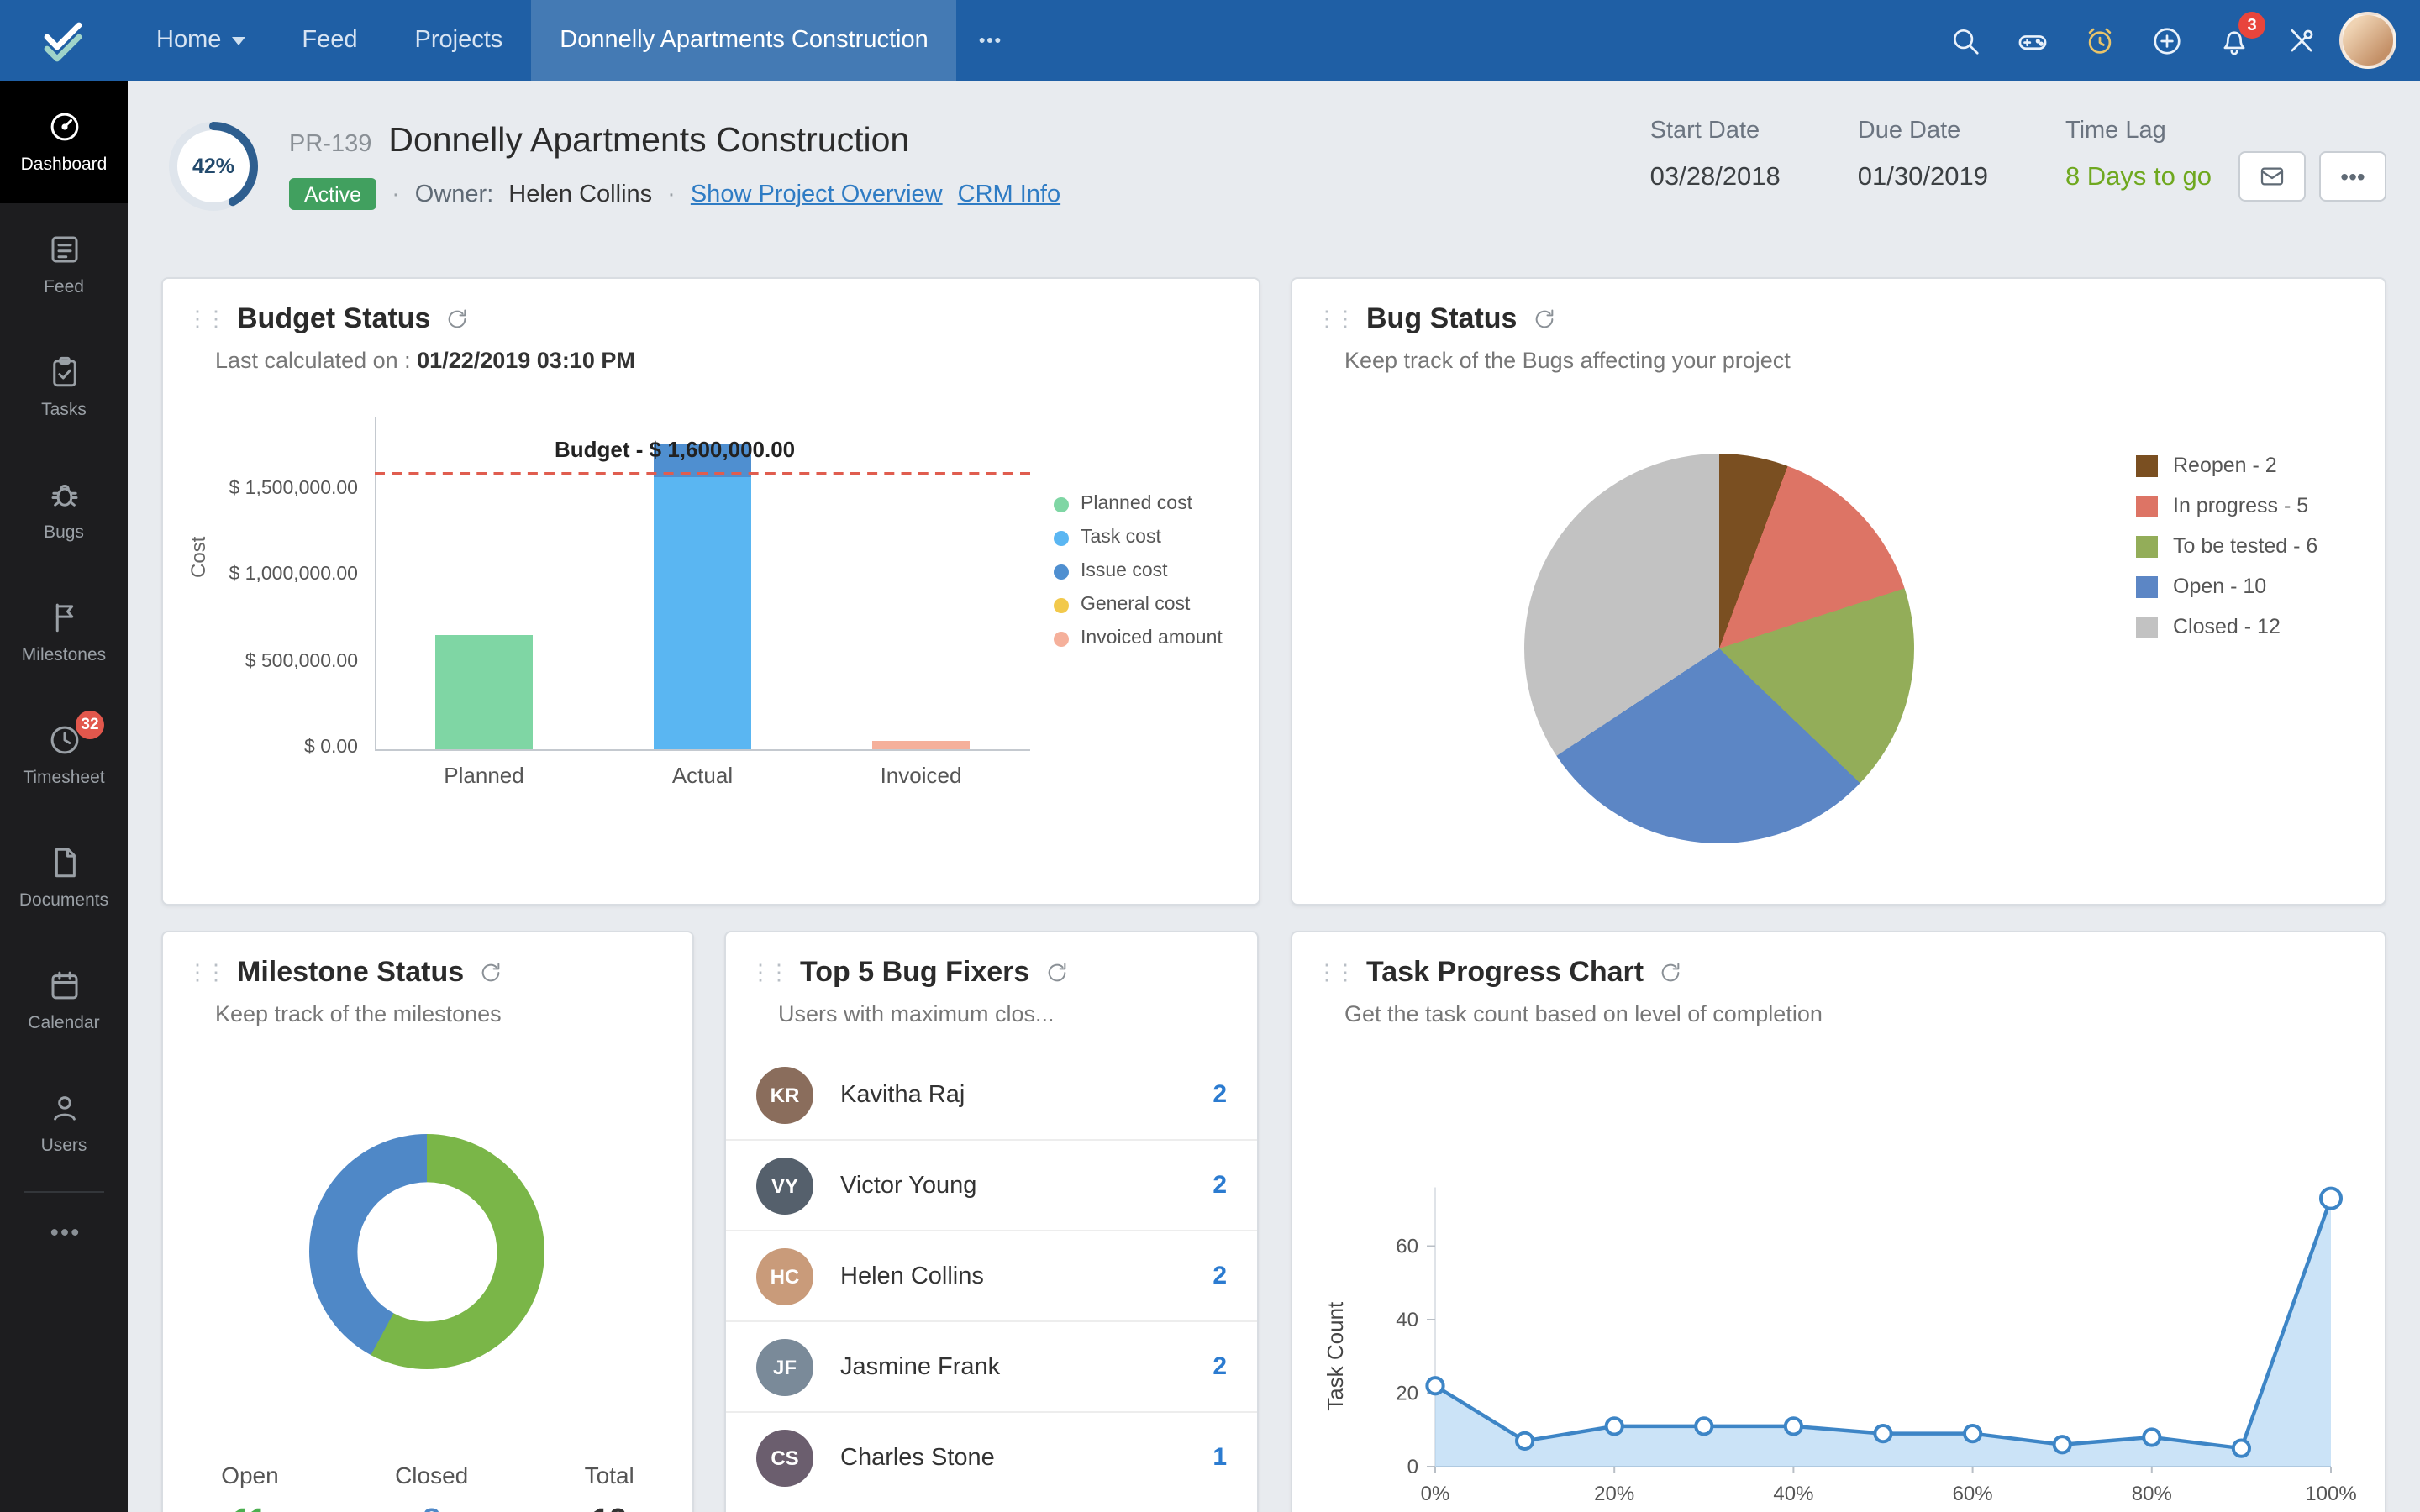 The height and width of the screenshot is (1512, 2420). Describe the element at coordinates (609, 1475) in the screenshot. I see `total-label: Total` at that location.